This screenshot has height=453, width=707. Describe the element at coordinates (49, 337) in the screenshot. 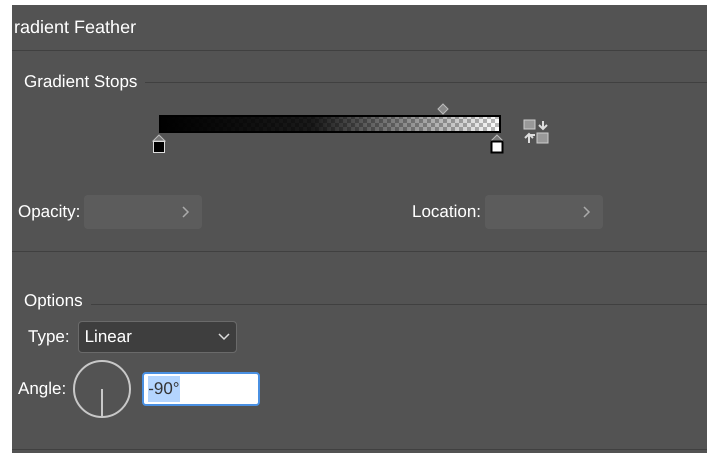

I see `field-label: Type:` at that location.